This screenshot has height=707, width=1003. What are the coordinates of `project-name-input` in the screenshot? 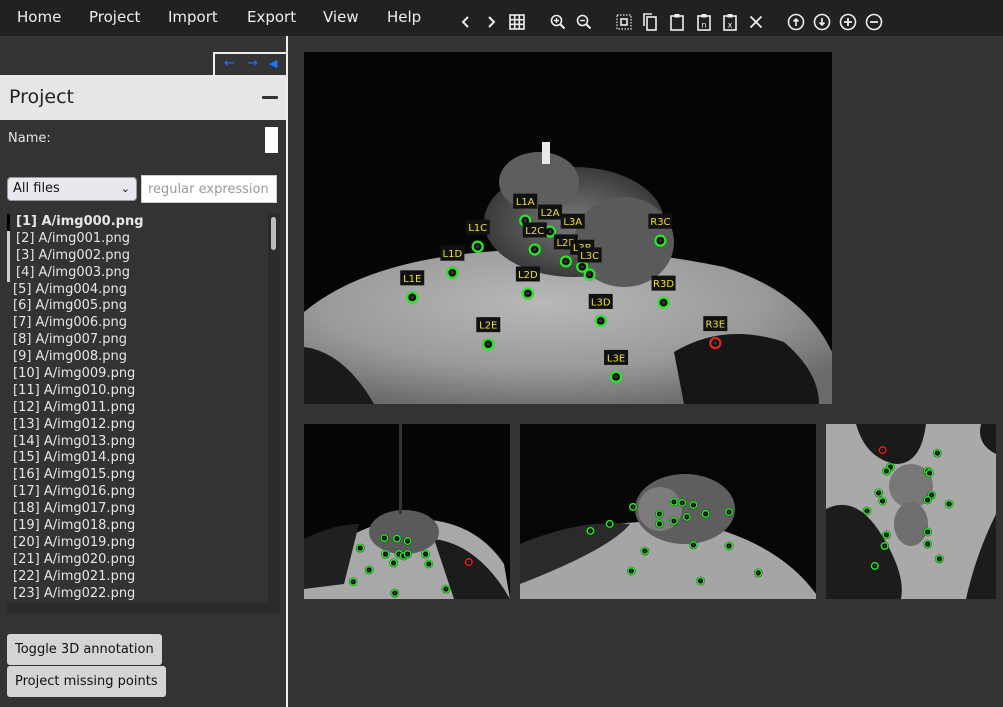 It's located at (271, 140).